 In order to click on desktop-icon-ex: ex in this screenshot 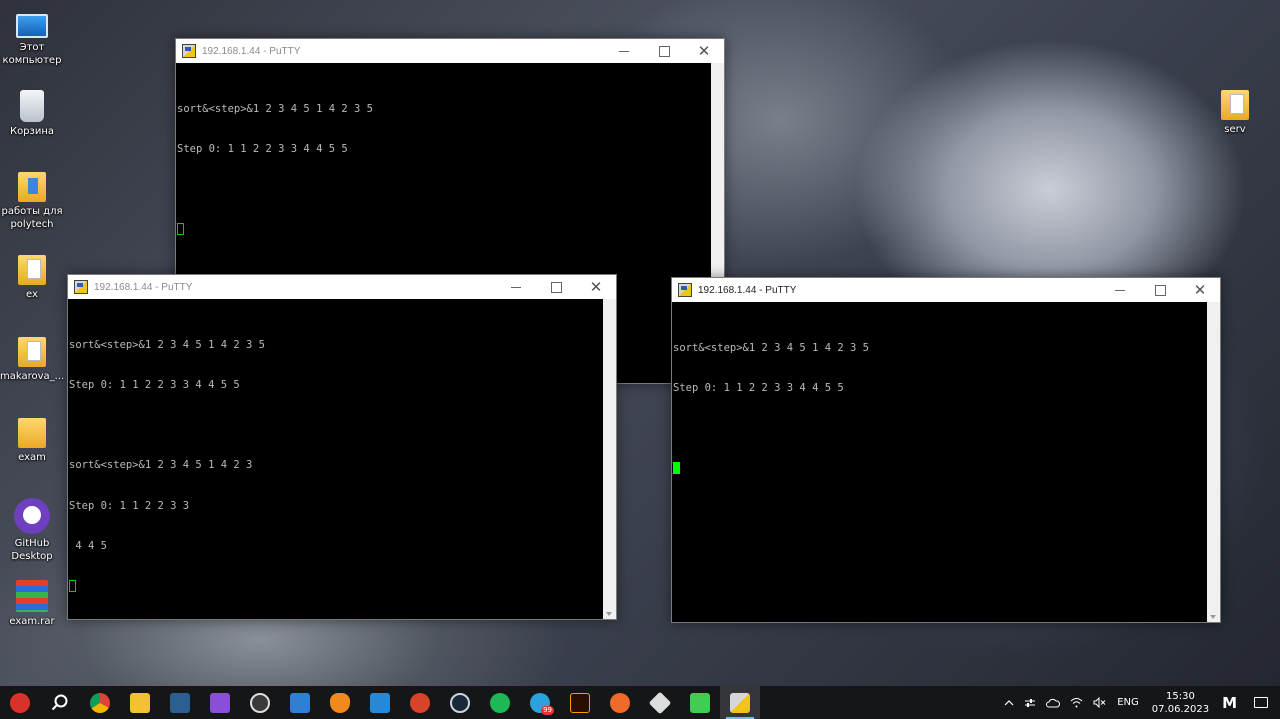, I will do `click(32, 278)`.